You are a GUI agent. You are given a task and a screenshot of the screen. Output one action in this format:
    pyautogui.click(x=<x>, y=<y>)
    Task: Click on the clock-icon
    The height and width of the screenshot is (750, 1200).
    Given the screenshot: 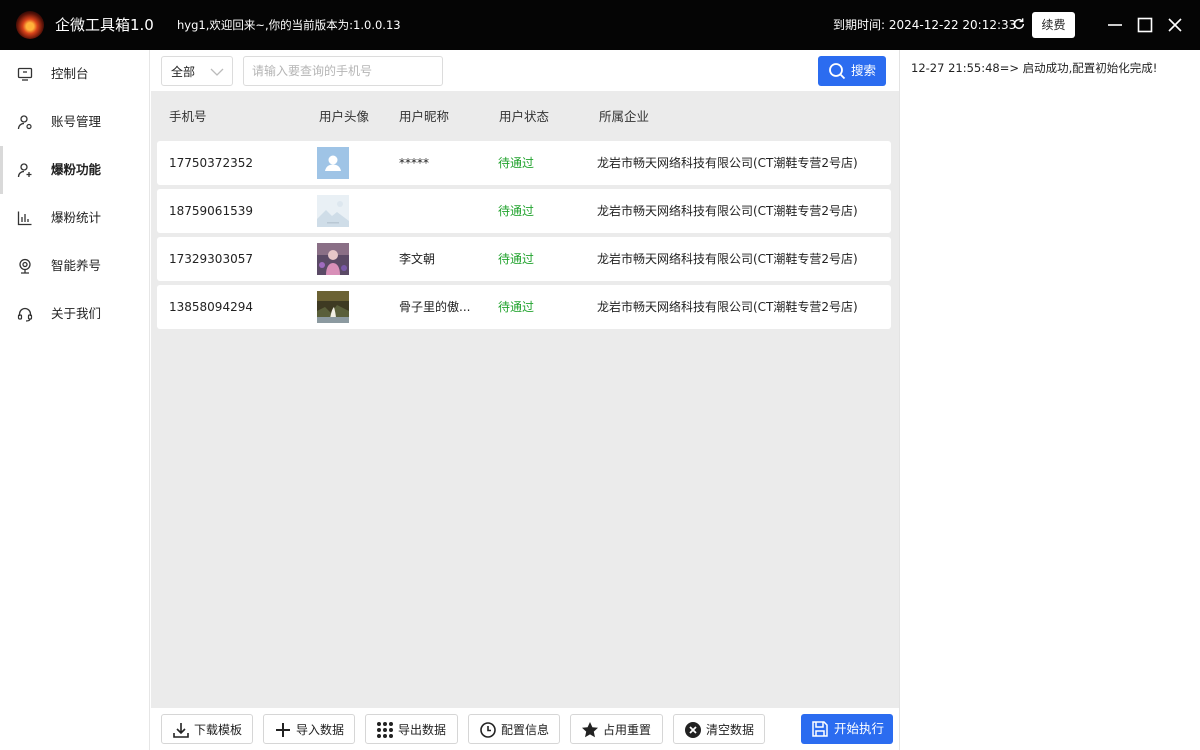 What is the action you would take?
    pyautogui.click(x=488, y=730)
    